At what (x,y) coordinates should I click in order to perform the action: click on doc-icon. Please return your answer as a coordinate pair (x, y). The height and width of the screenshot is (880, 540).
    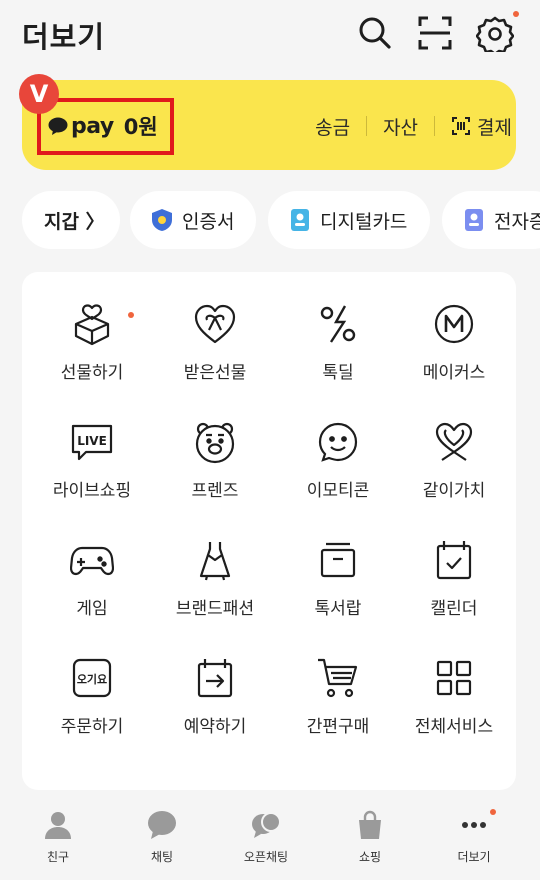
    Looking at the image, I should click on (474, 220).